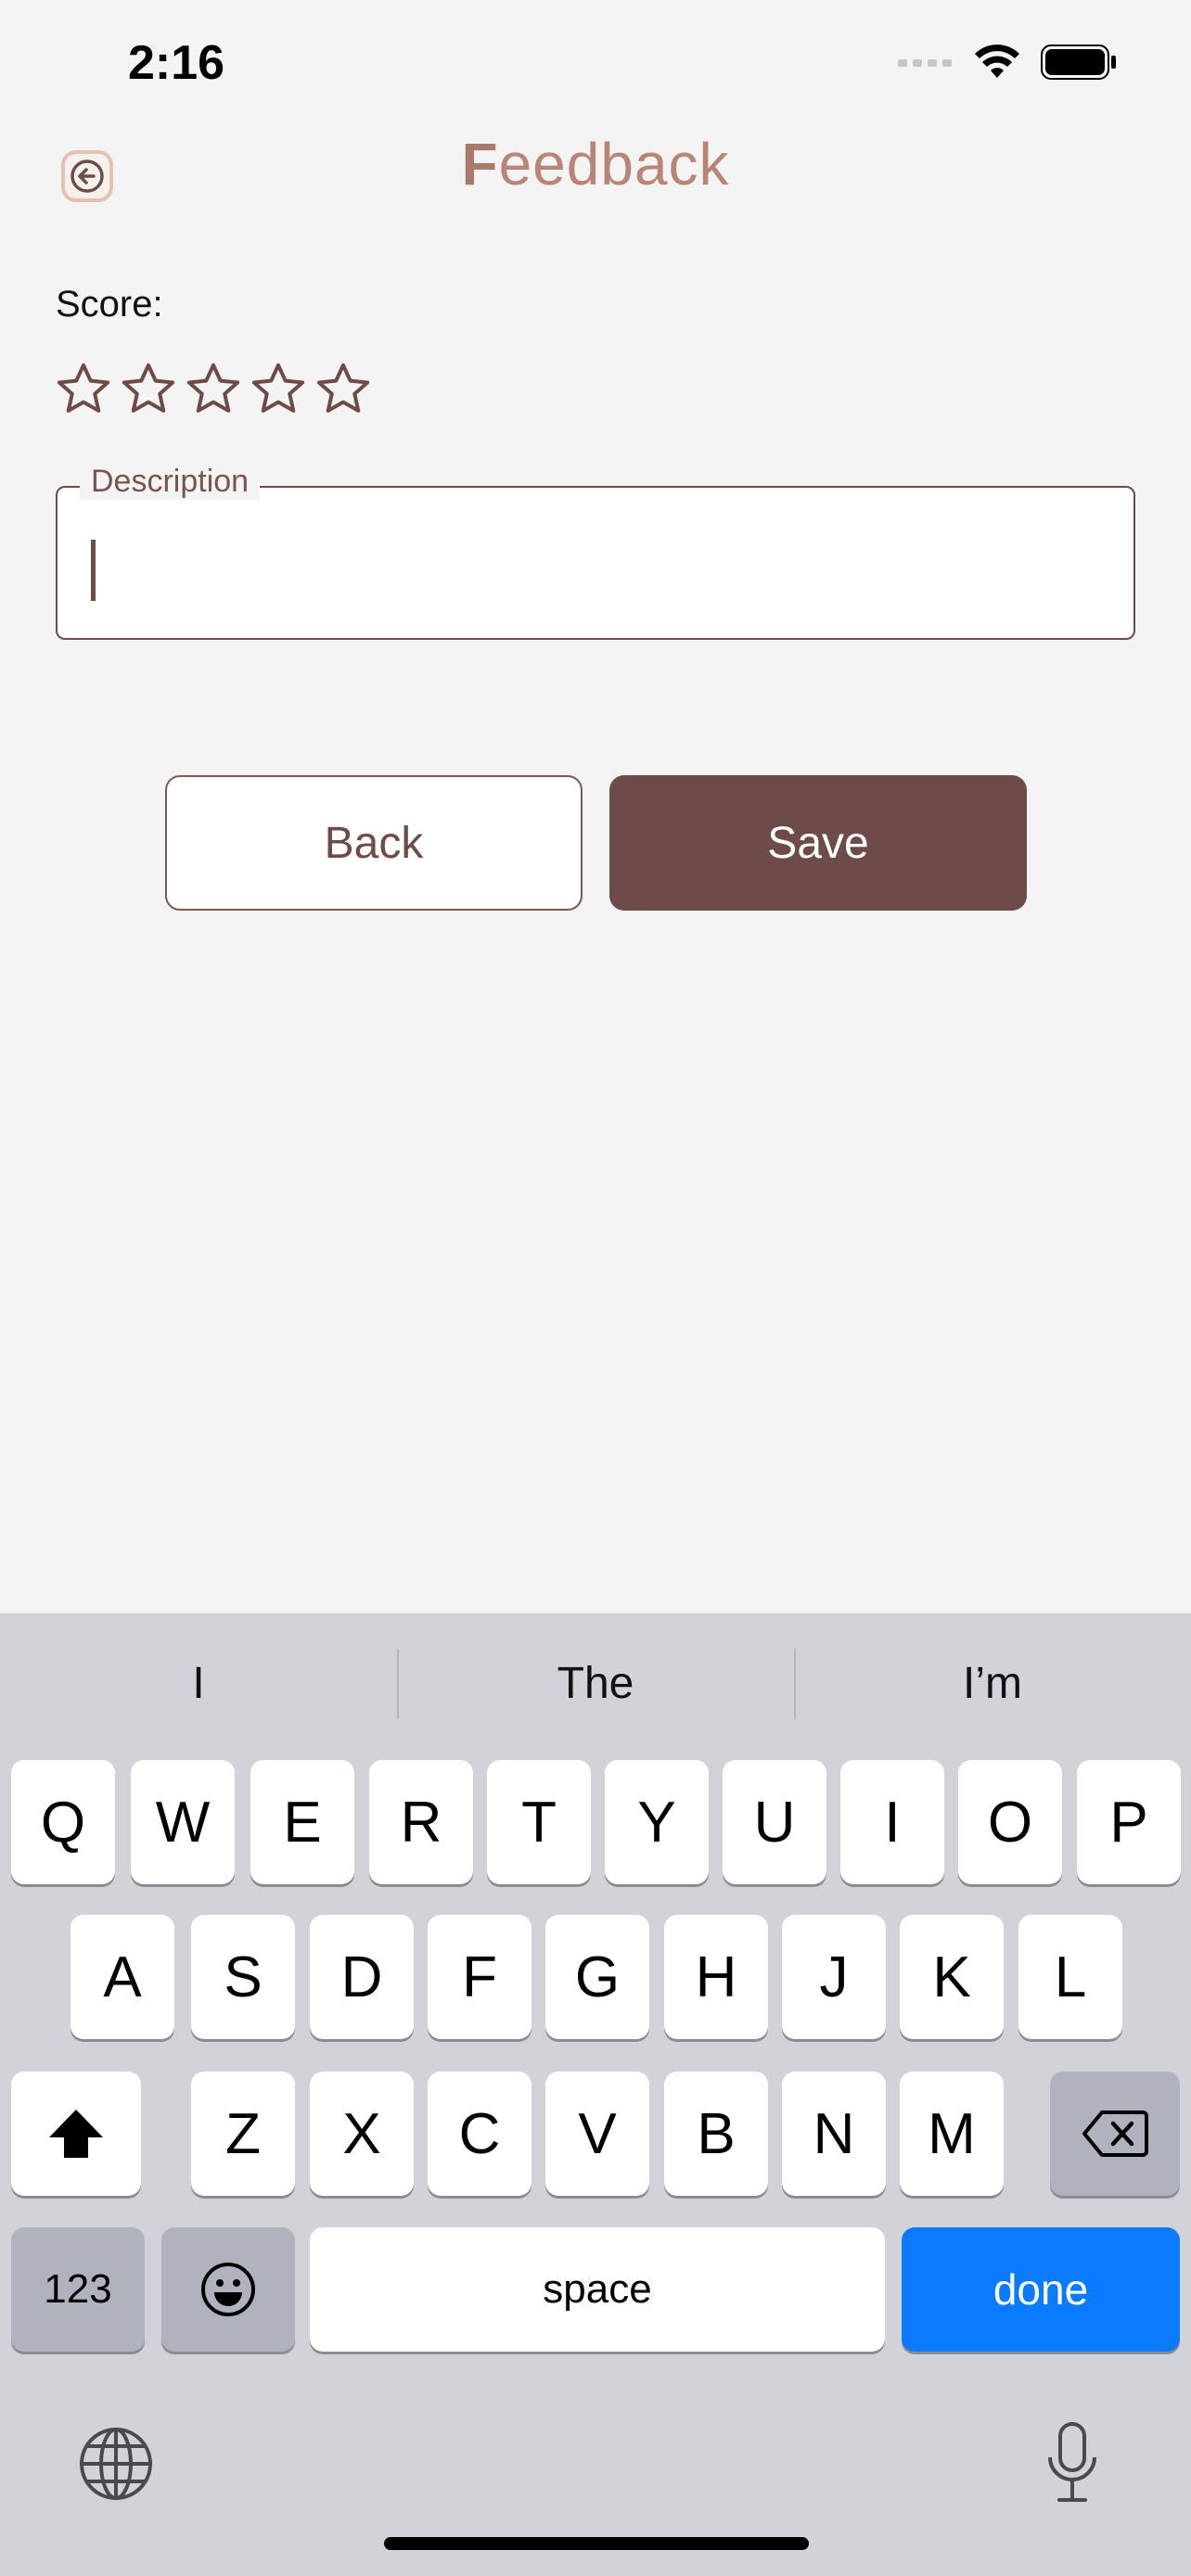 The image size is (1191, 2576). What do you see at coordinates (1010, 1822) in the screenshot?
I see `key-o: O` at bounding box center [1010, 1822].